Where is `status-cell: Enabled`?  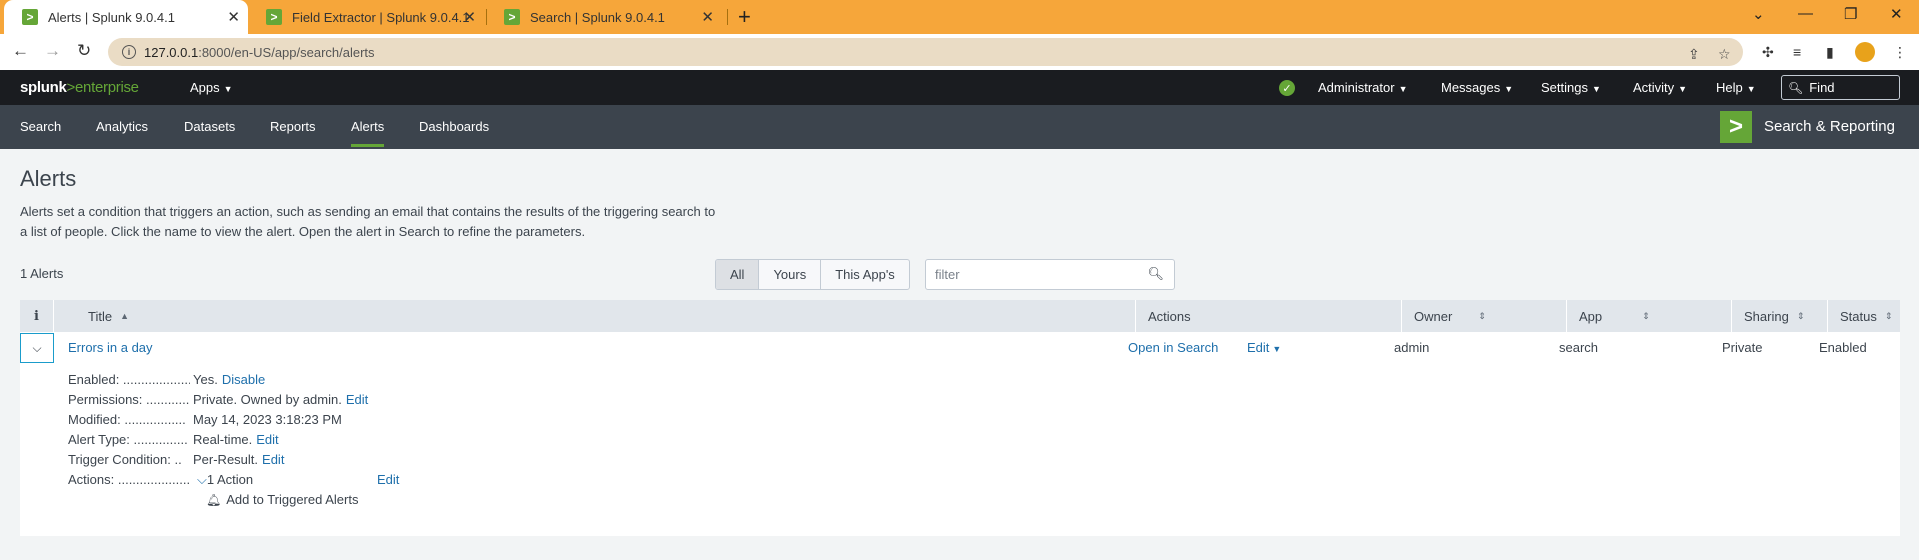
status-cell: Enabled is located at coordinates (1843, 347).